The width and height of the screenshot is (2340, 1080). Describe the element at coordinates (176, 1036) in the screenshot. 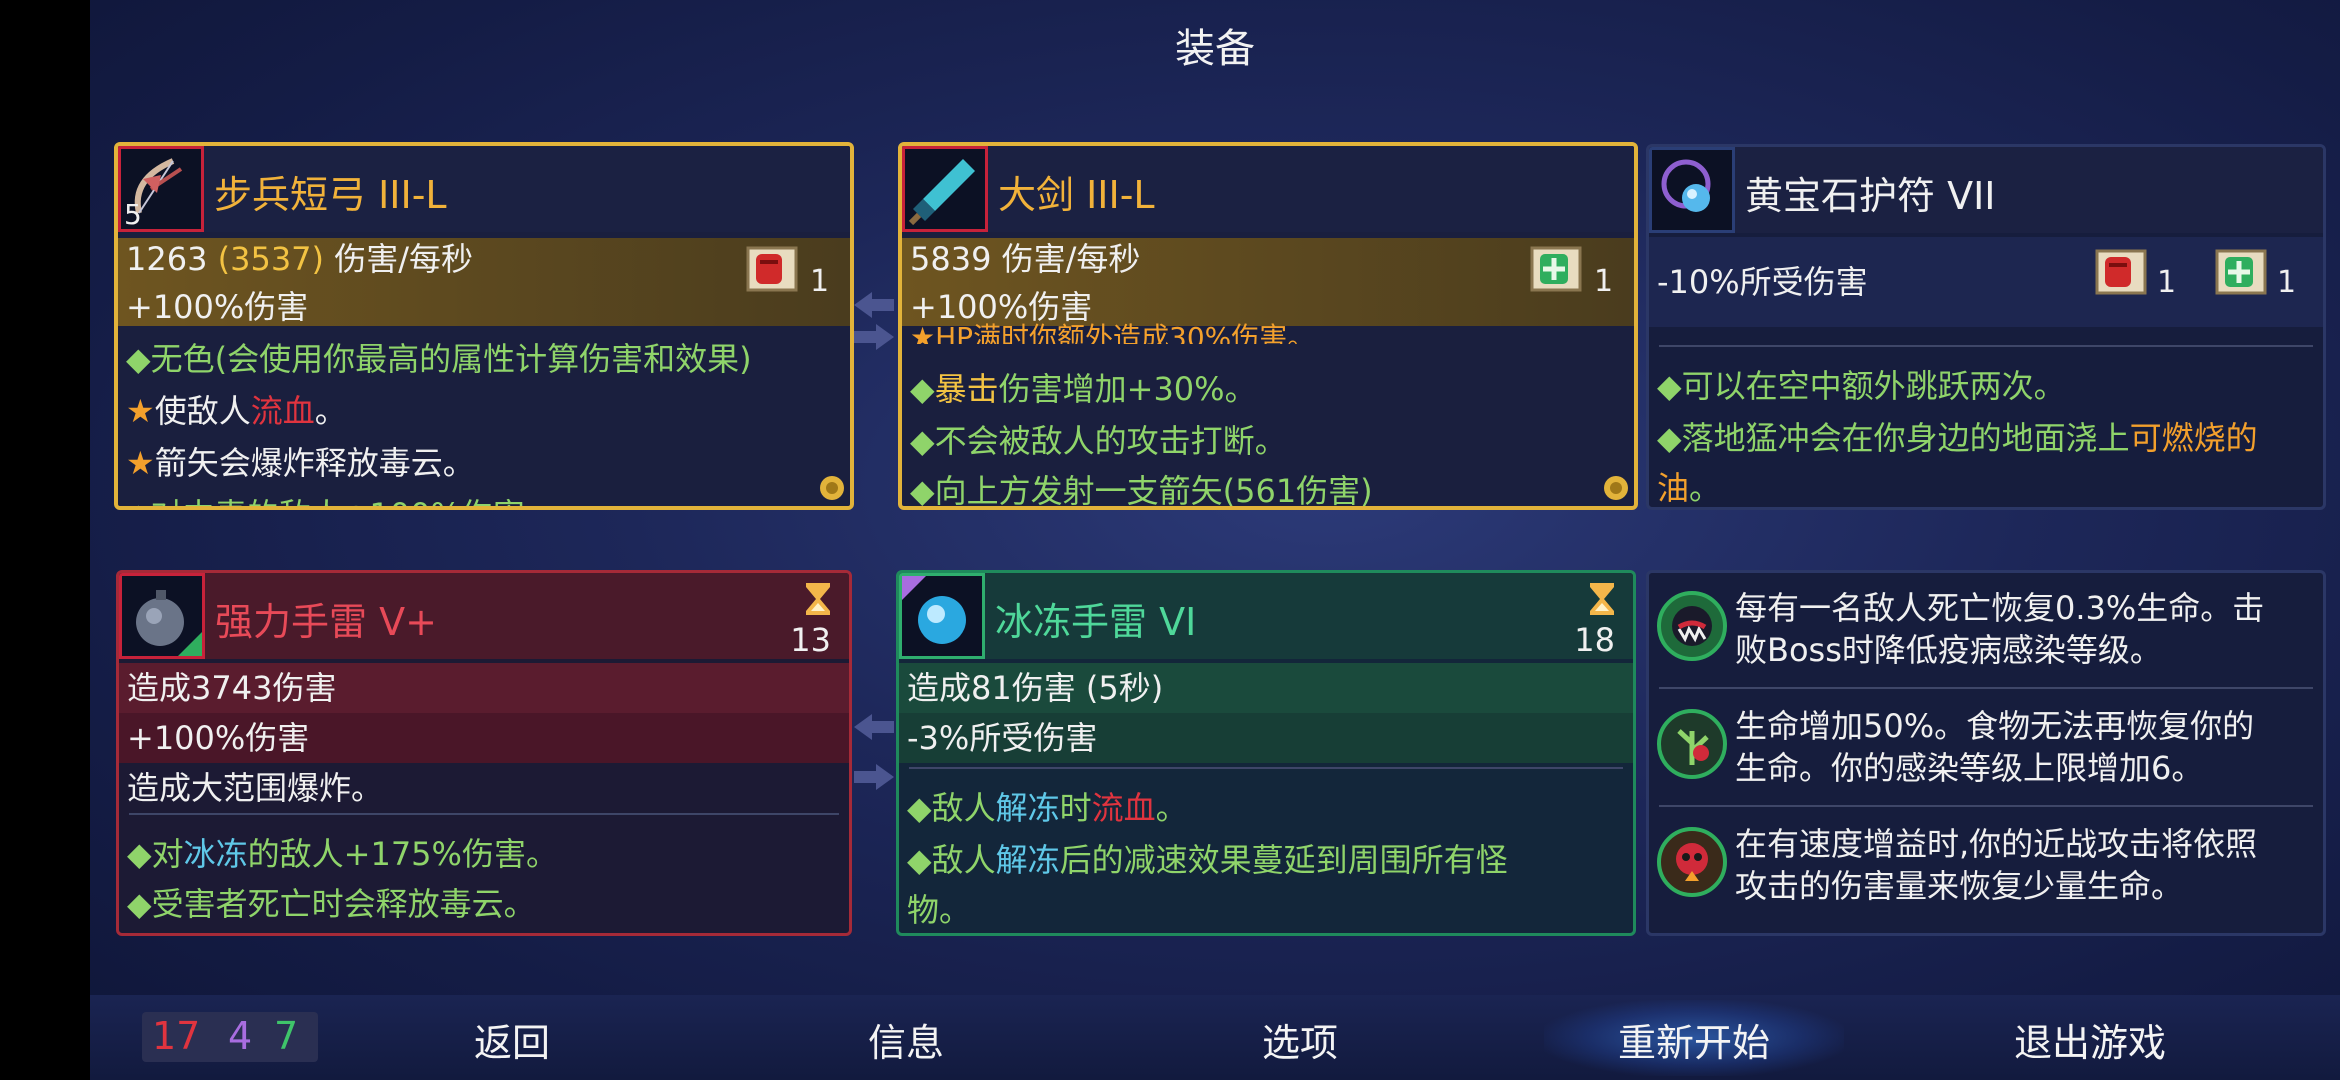

I see `brutality-stat: 17` at that location.